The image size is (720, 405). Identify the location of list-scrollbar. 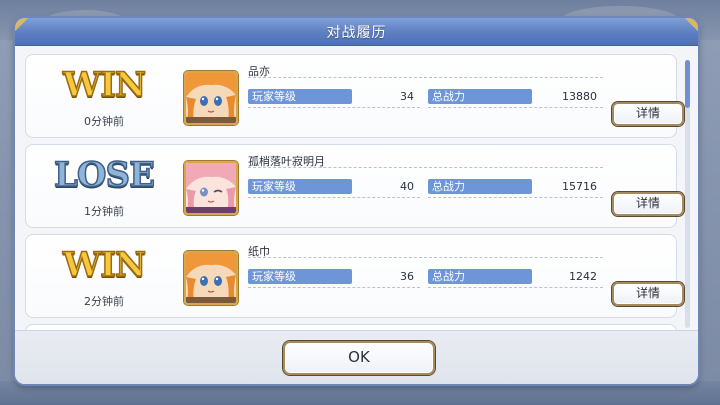
(687, 194).